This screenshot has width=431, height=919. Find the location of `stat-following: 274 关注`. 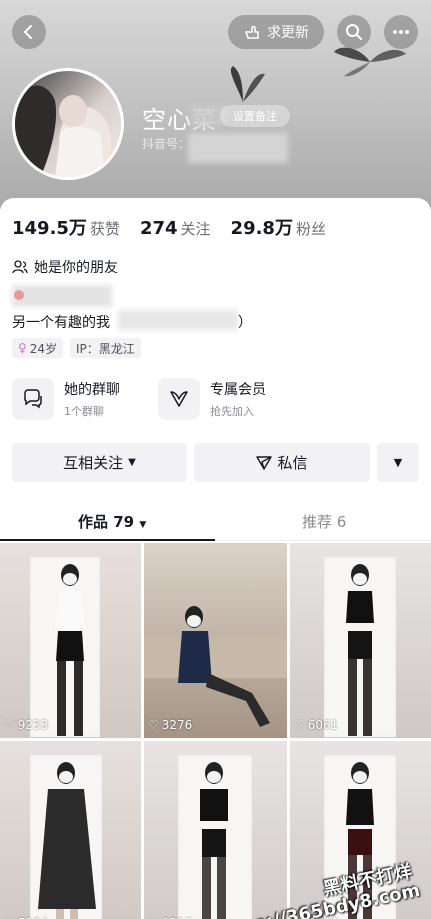

stat-following: 274 关注 is located at coordinates (175, 228).